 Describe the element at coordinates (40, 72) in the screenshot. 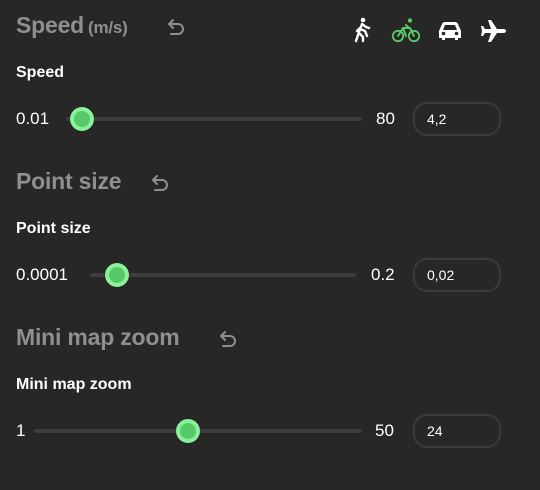

I see `speed-label: Speed` at that location.